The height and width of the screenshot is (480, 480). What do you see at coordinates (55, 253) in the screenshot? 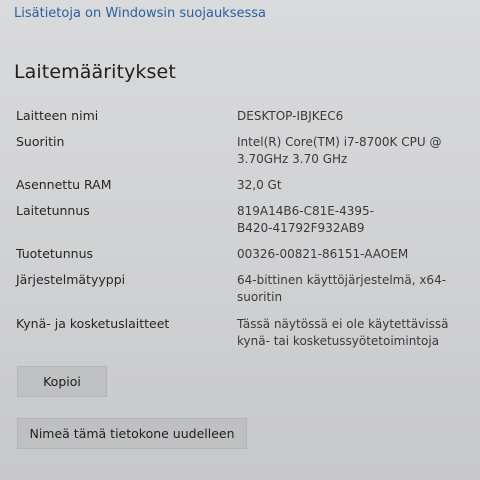
I see `spec-label-product-id: Tuotetunnus` at bounding box center [55, 253].